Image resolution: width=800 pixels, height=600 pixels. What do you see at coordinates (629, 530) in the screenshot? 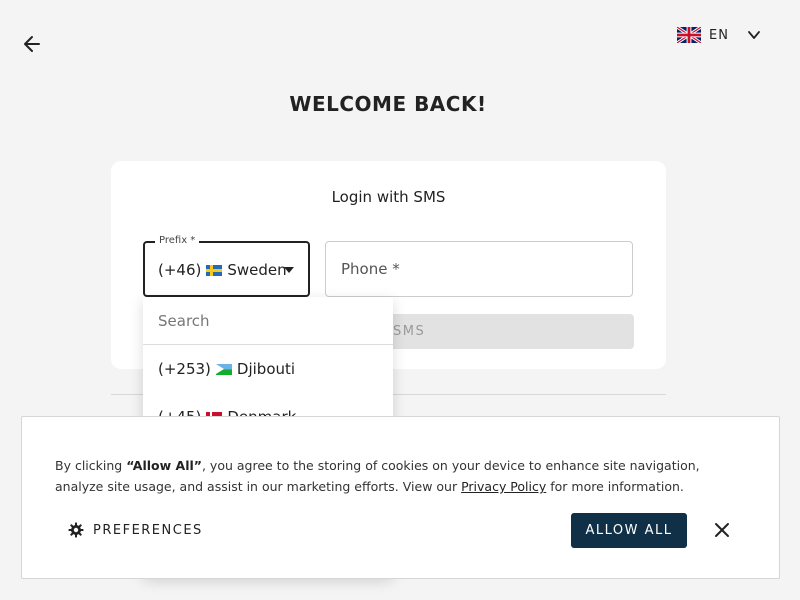
I see `allow-all-button: ALLOW ALL` at bounding box center [629, 530].